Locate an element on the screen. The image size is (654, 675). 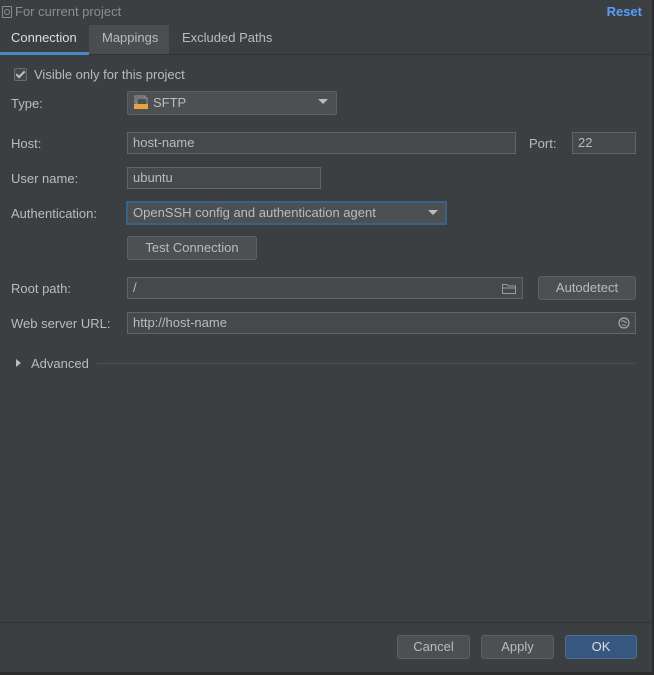
root-path-value: / is located at coordinates (135, 287).